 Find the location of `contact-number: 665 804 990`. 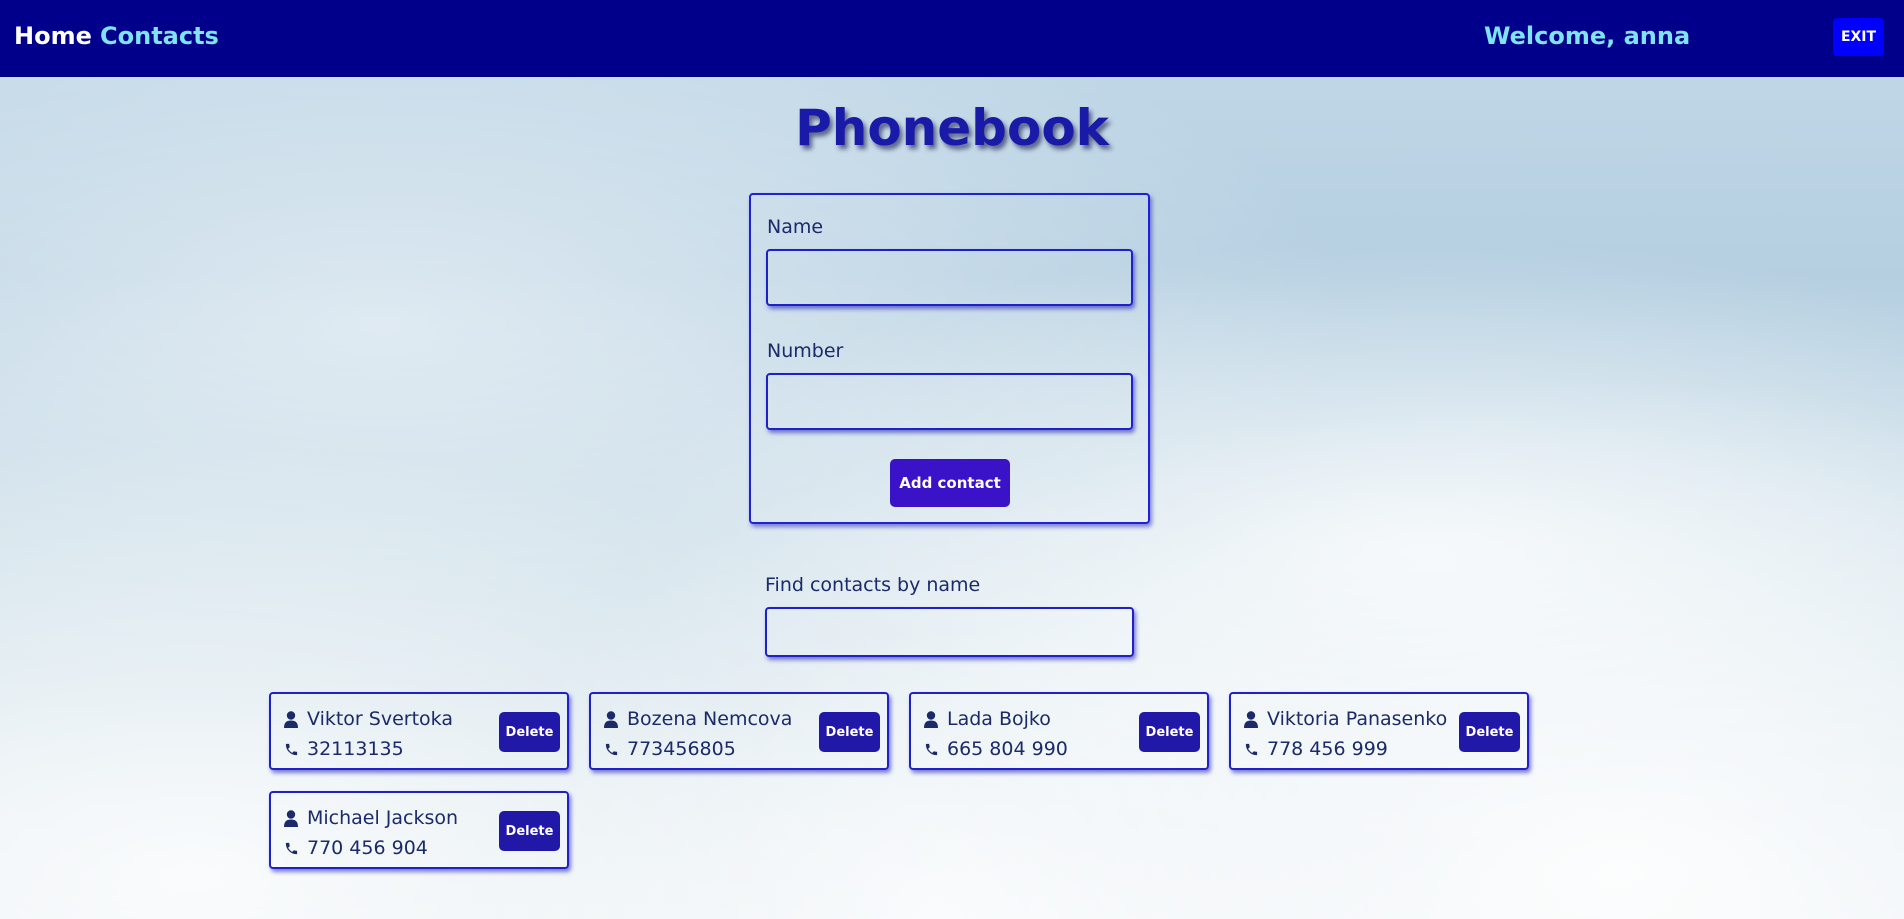

contact-number: 665 804 990 is located at coordinates (1007, 749).